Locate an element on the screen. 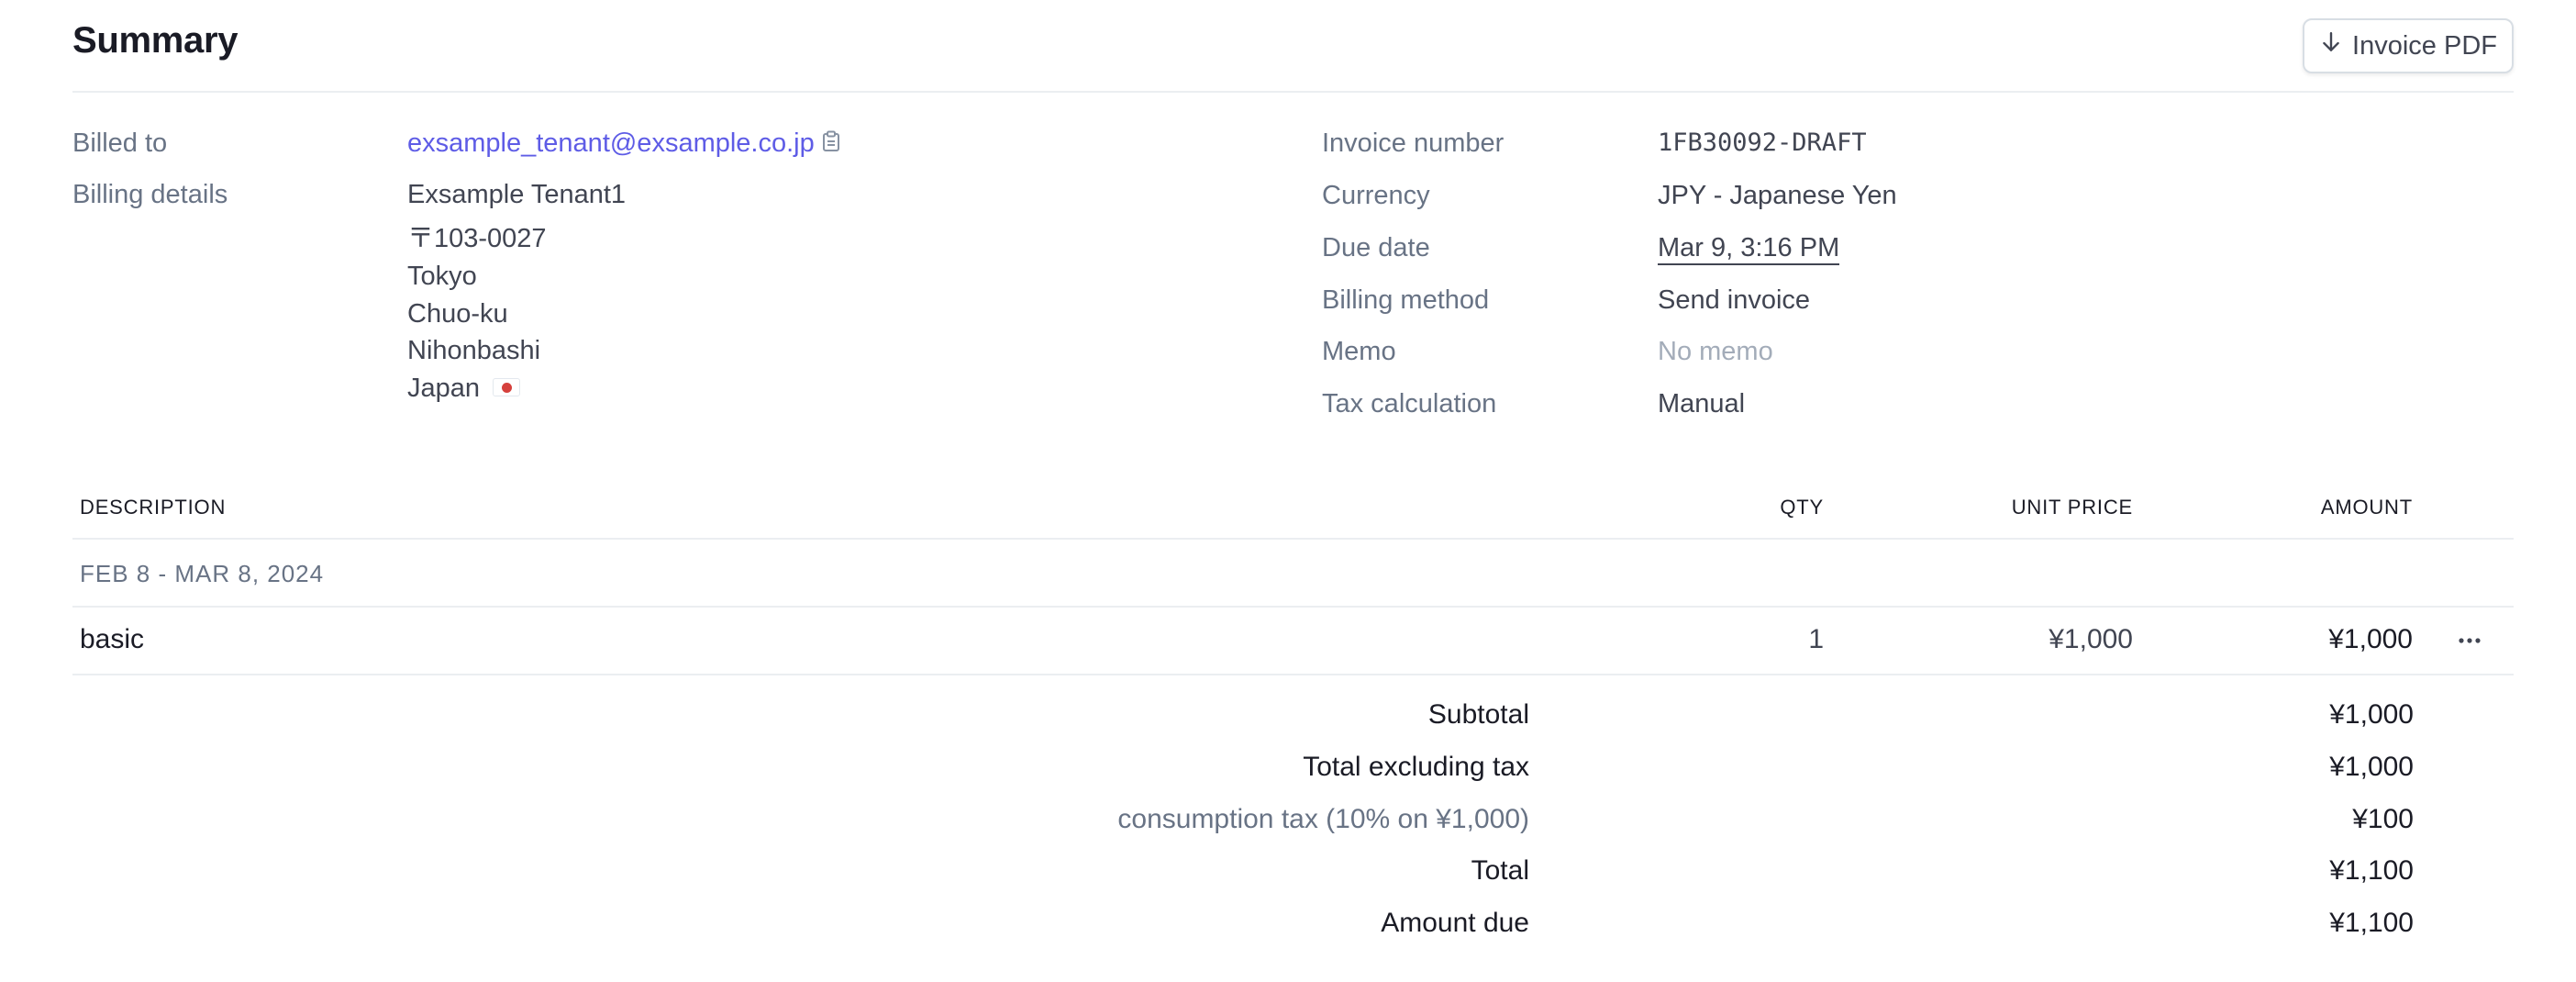 The image size is (2576, 982). amount-due-label: Amount due is located at coordinates (1455, 923).